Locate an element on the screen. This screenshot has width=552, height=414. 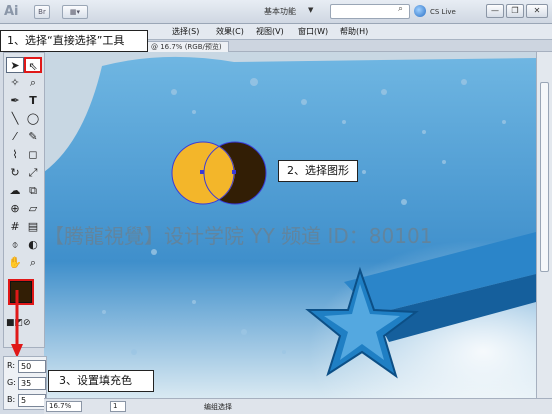
restore-button: ❐ is located at coordinates (515, 11).